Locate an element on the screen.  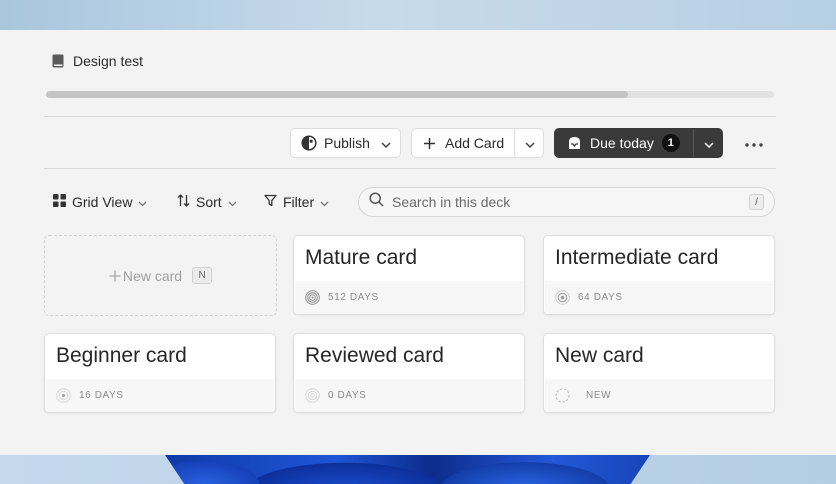
search-input is located at coordinates (562, 202).